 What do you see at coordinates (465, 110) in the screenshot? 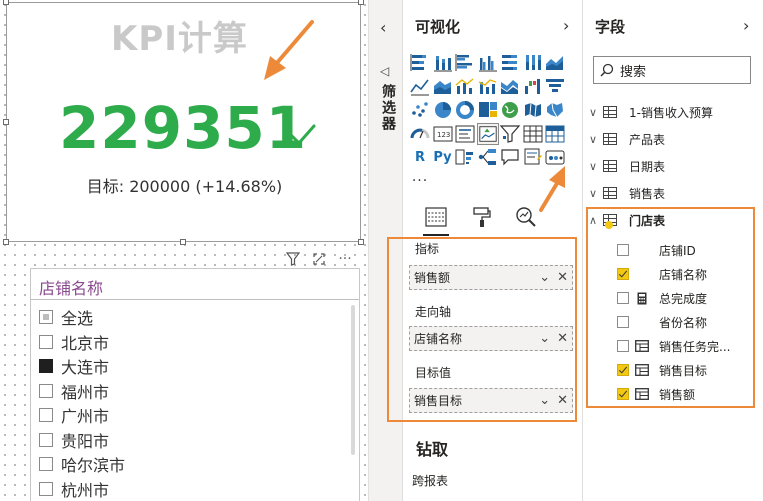
I see `donut-chart-icon` at bounding box center [465, 110].